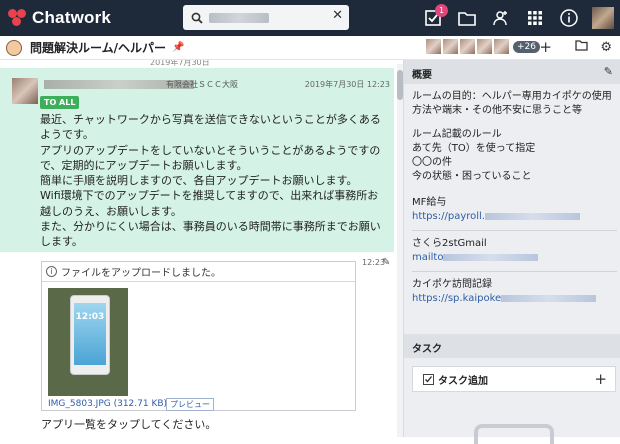  I want to click on edit-overview-icon: ✎, so click(608, 71).